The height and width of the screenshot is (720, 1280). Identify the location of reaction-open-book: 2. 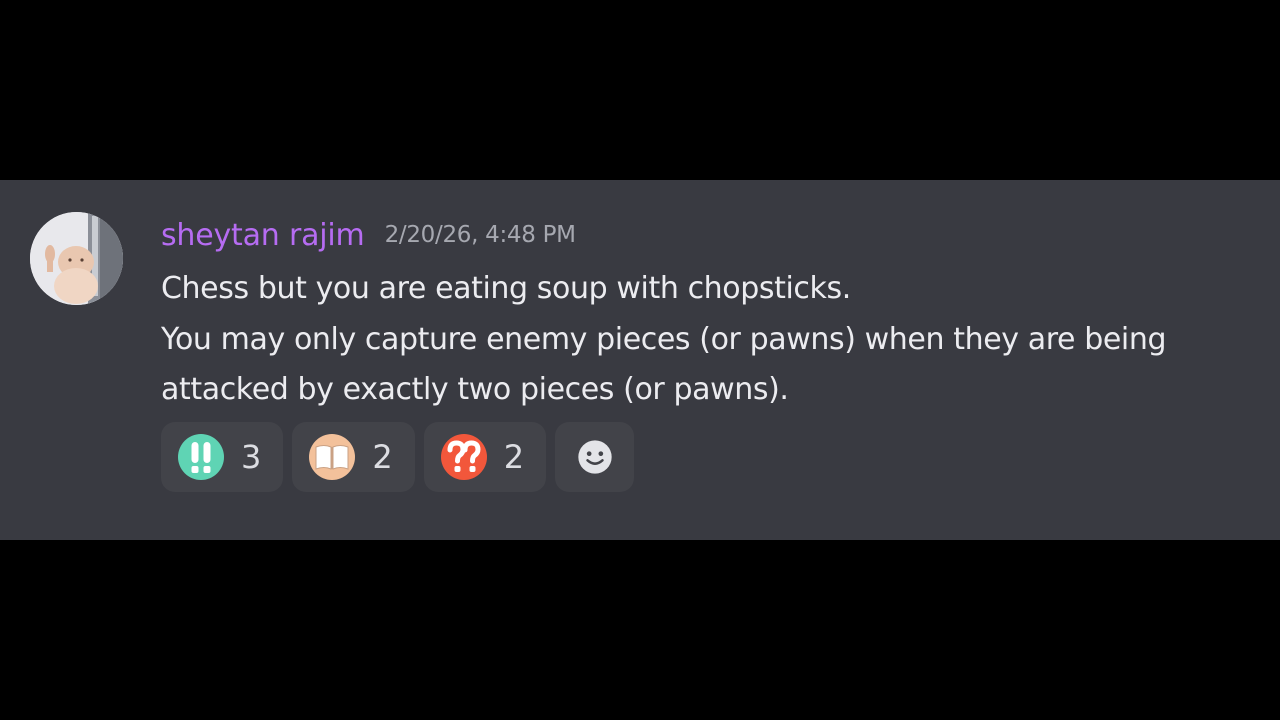
(353, 457).